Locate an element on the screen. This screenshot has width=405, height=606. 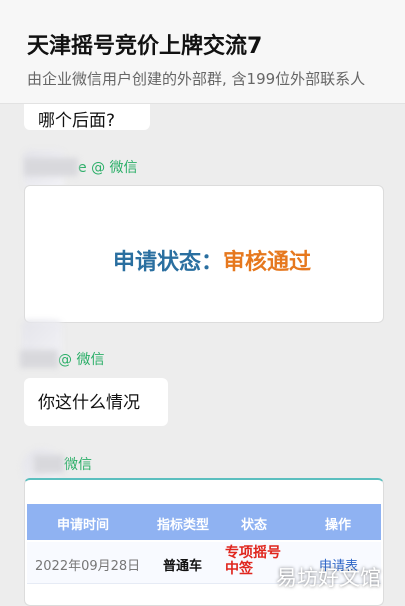
column-header: 指标类型 is located at coordinates (183, 525).